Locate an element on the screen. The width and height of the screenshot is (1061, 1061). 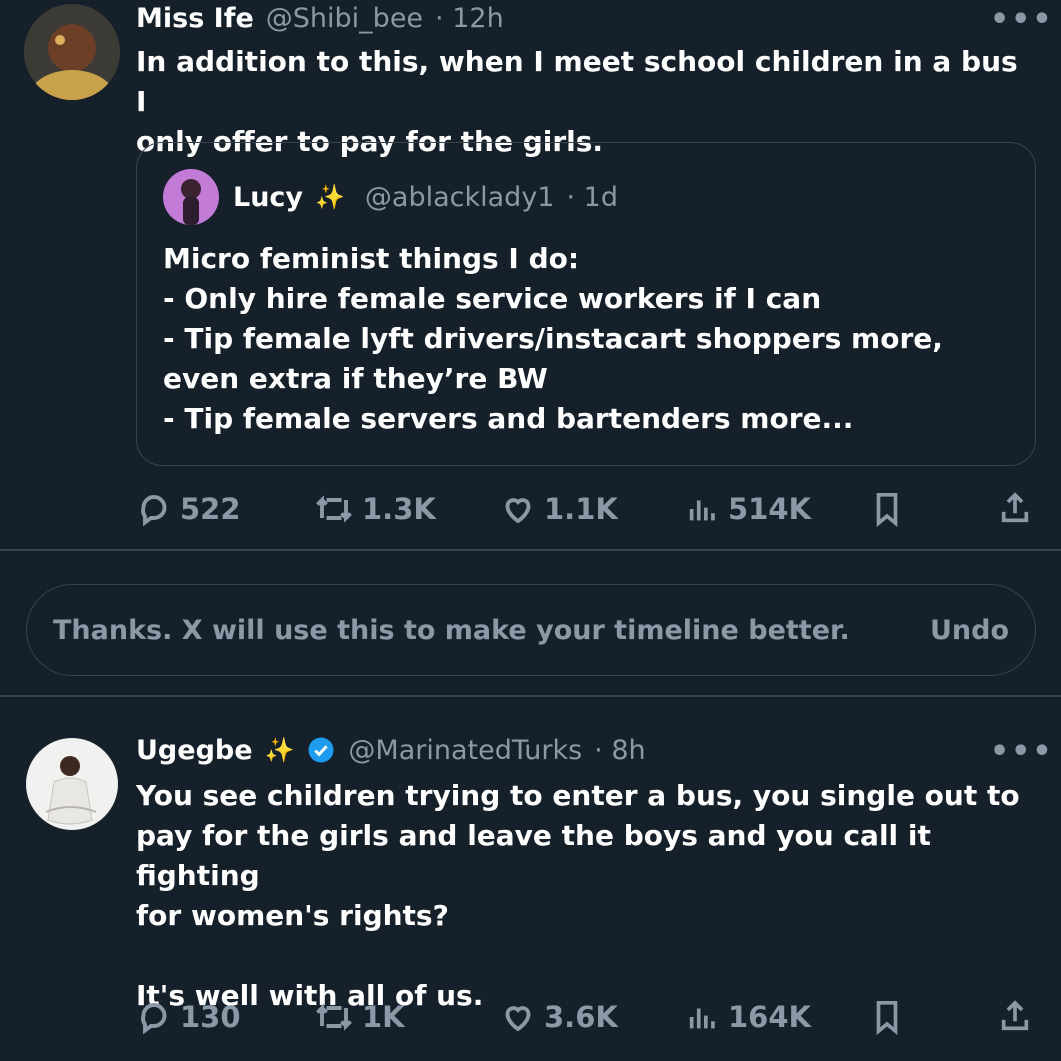
quote-header: Lucy ✨ @ablacklady1 · 1d is located at coordinates (425, 197).